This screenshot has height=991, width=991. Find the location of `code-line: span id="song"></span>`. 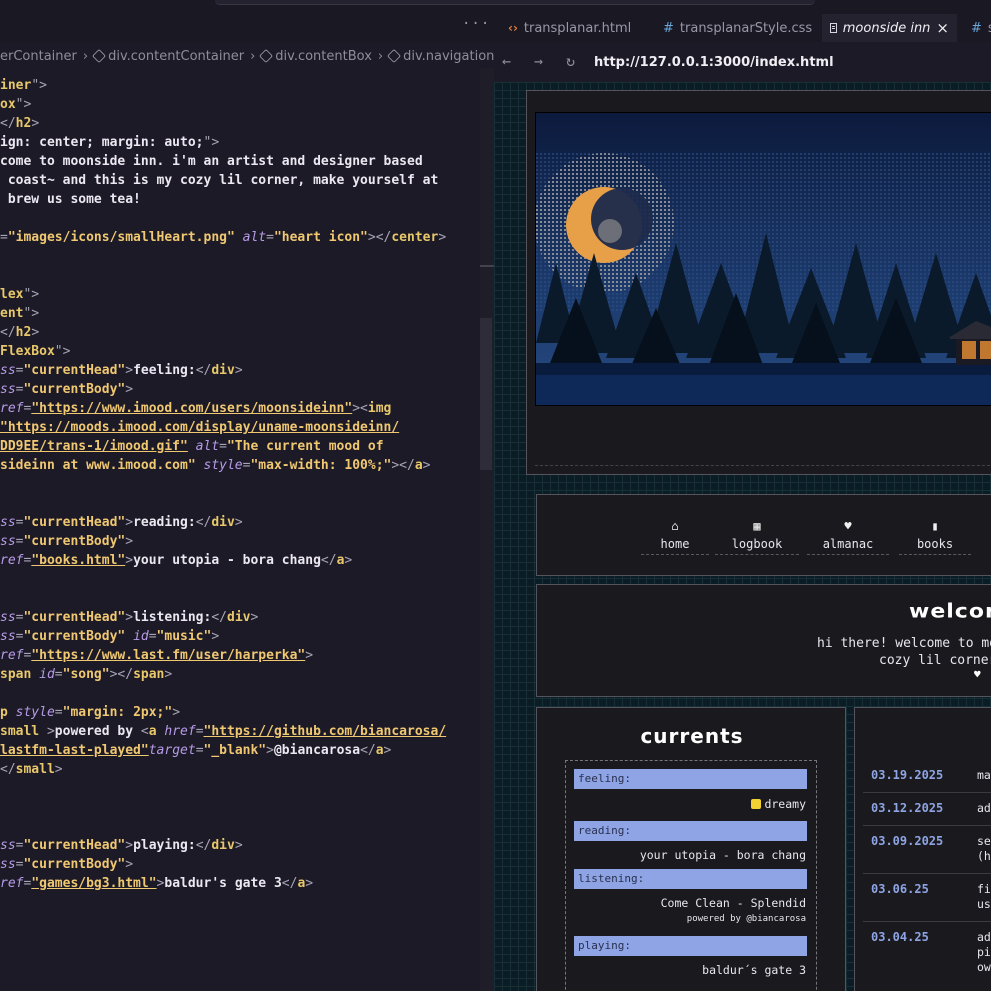

code-line: span id="song"></span> is located at coordinates (86, 674).